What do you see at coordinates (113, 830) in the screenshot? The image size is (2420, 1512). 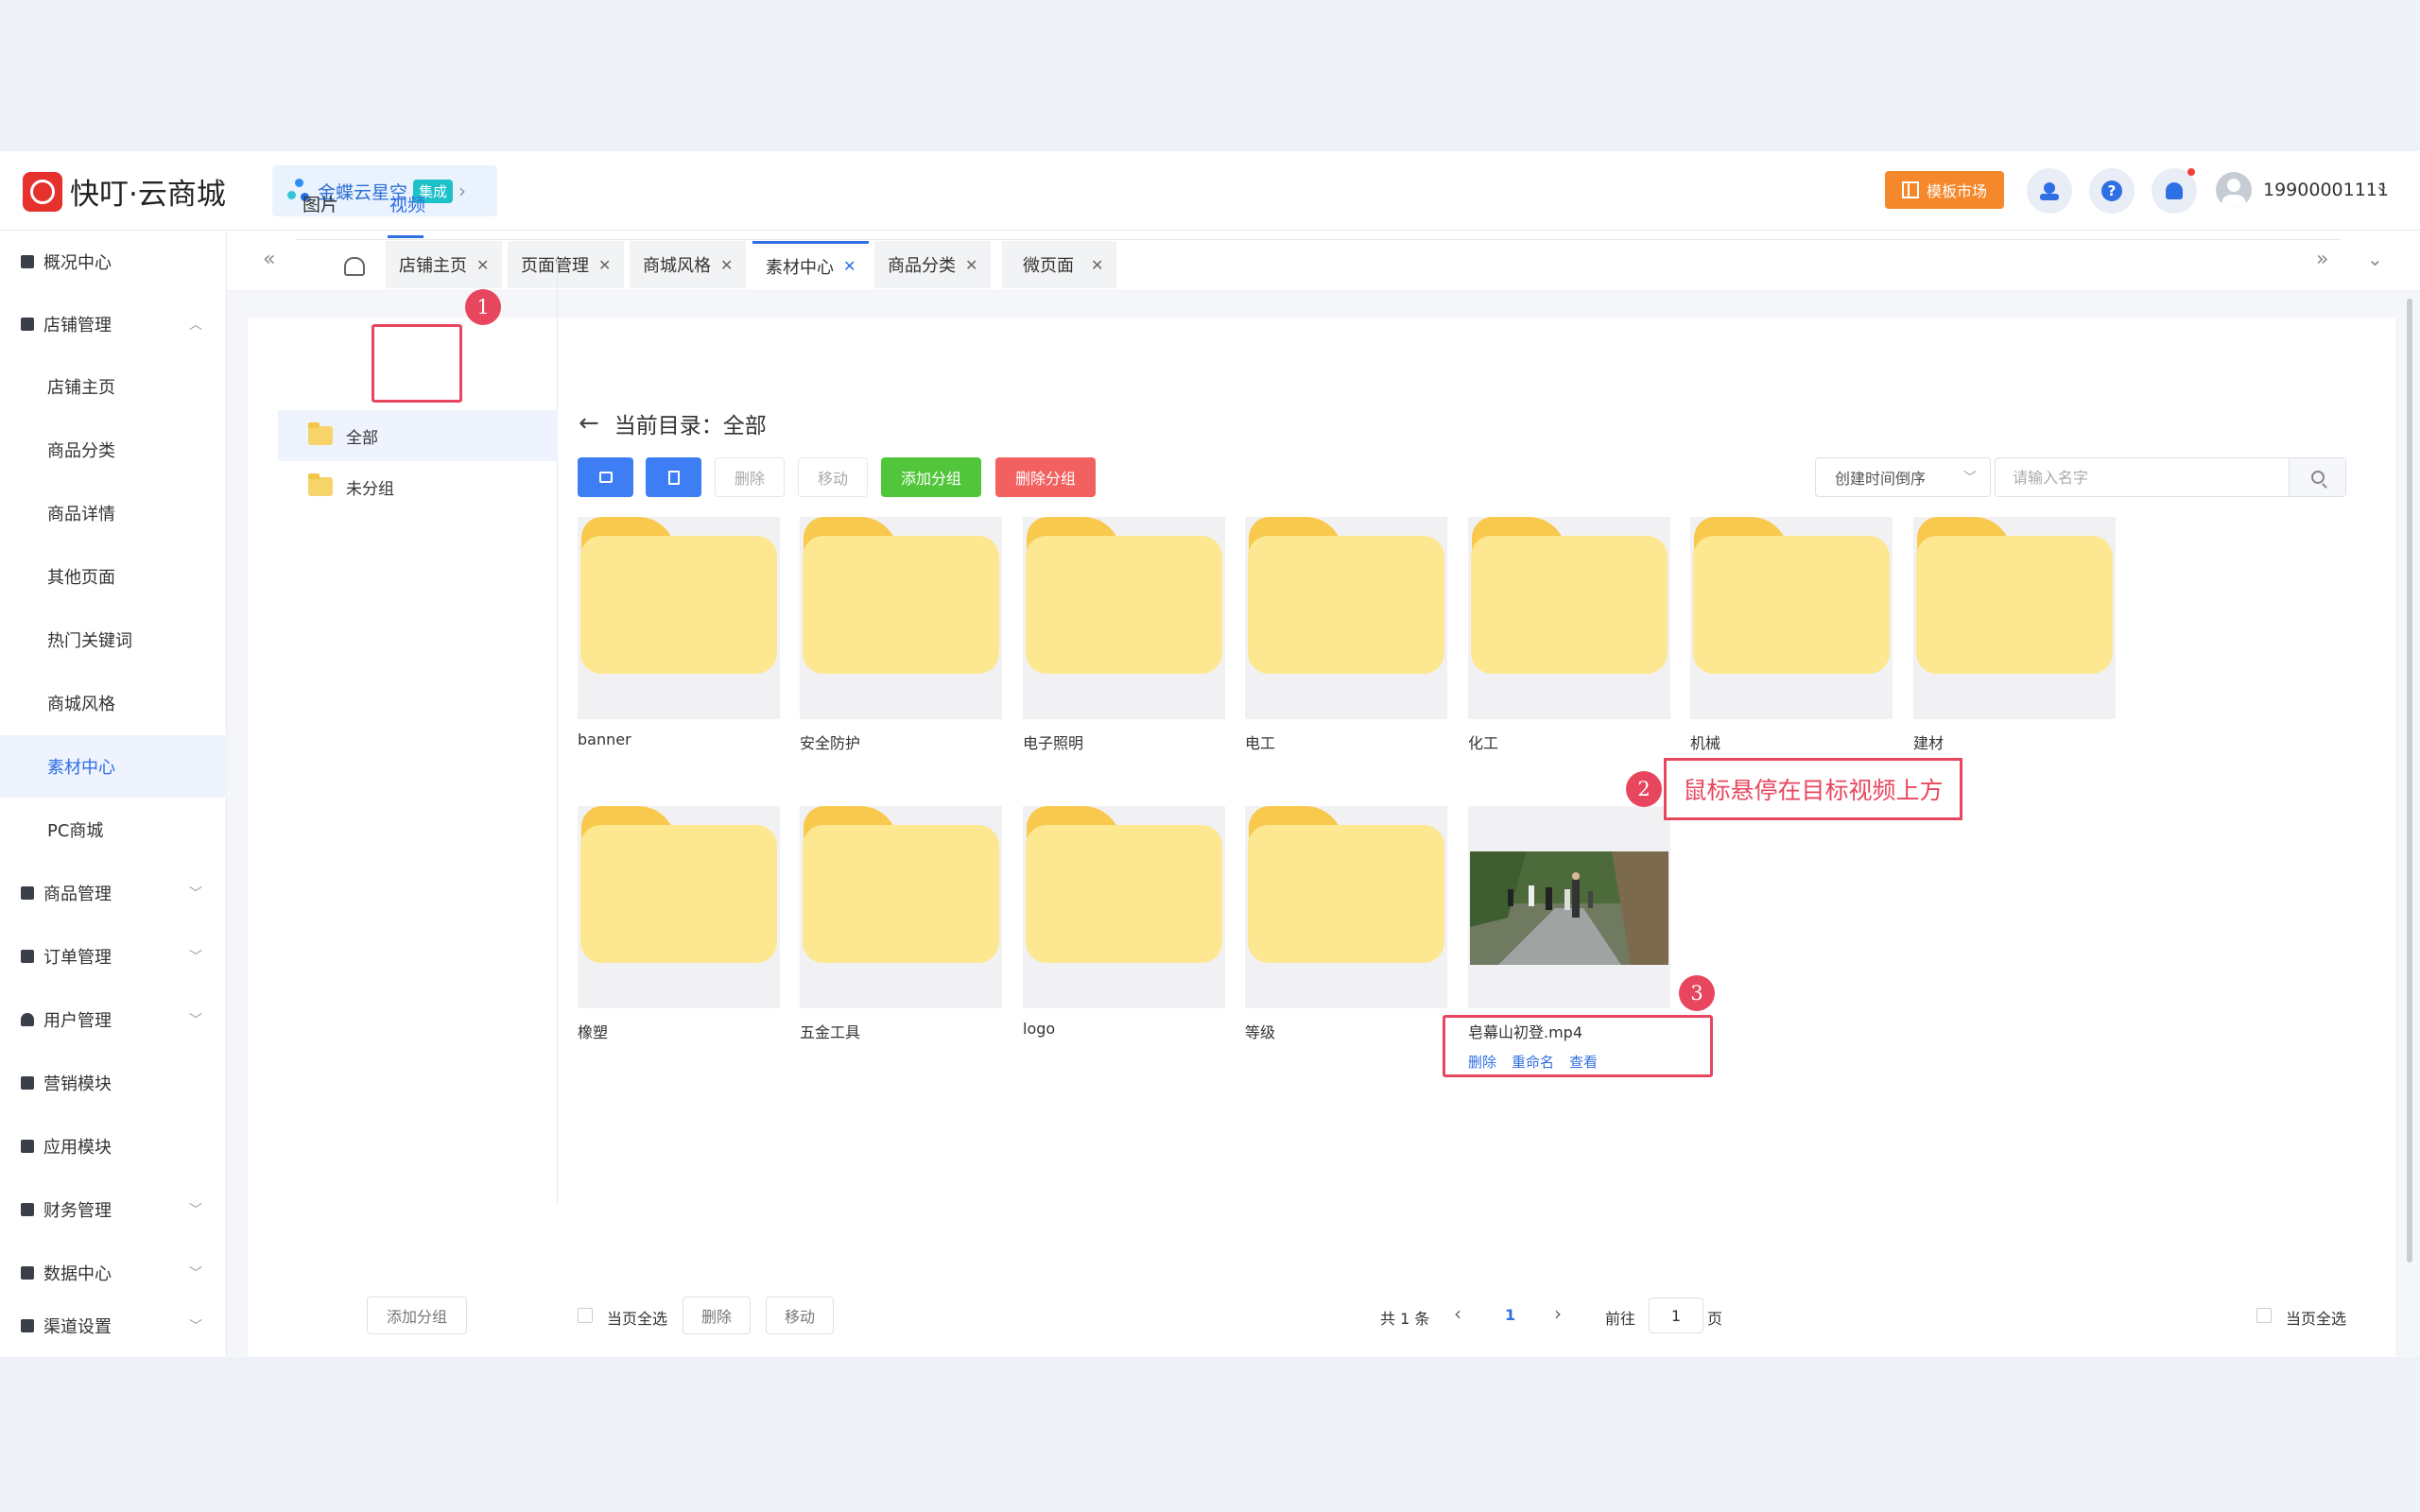 I see `sidebar-item-pc-mall: PC商城` at bounding box center [113, 830].